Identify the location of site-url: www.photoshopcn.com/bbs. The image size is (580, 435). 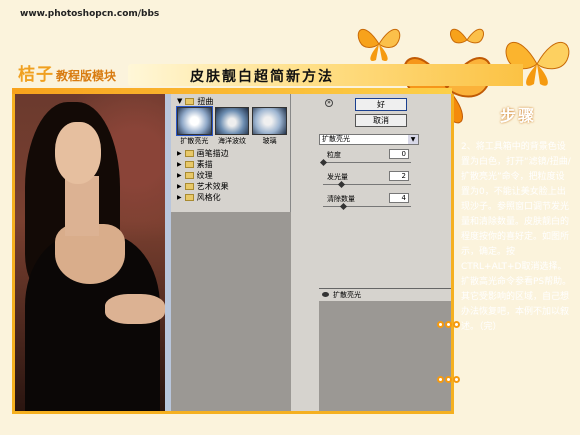
(89, 14).